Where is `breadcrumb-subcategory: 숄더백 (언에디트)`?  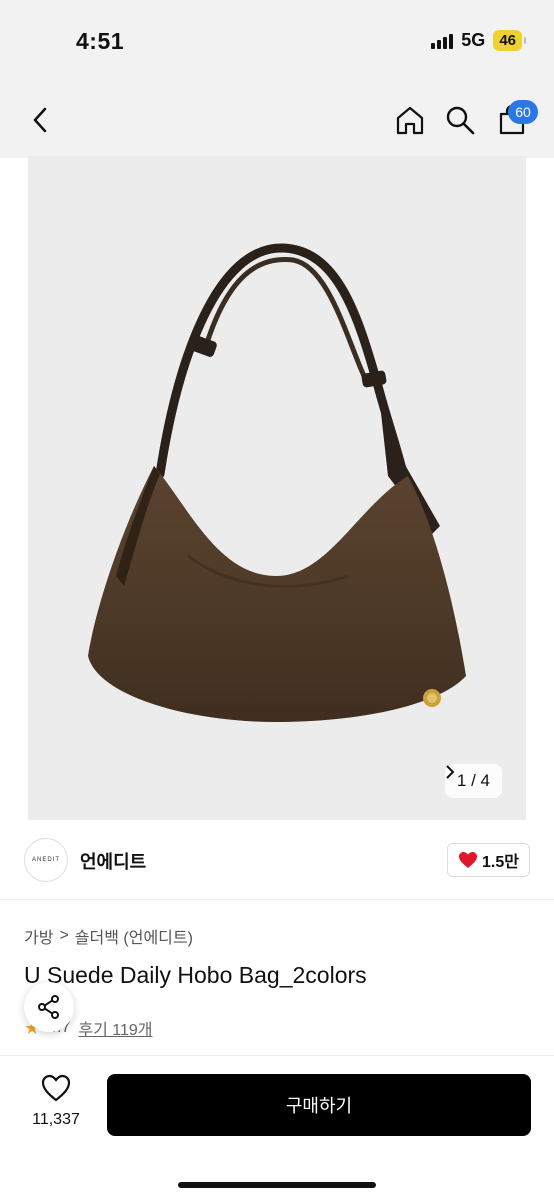
breadcrumb-subcategory: 숄더백 (언에디트) is located at coordinates (134, 936).